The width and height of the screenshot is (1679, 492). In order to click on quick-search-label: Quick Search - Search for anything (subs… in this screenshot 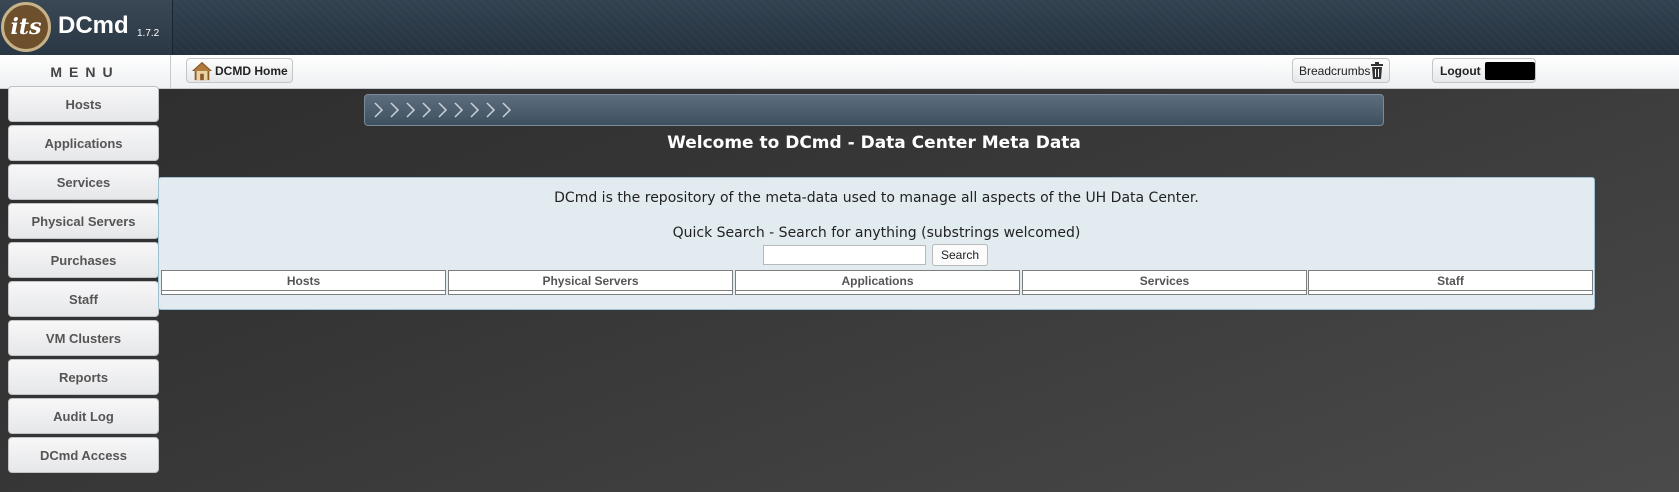, I will do `click(876, 233)`.